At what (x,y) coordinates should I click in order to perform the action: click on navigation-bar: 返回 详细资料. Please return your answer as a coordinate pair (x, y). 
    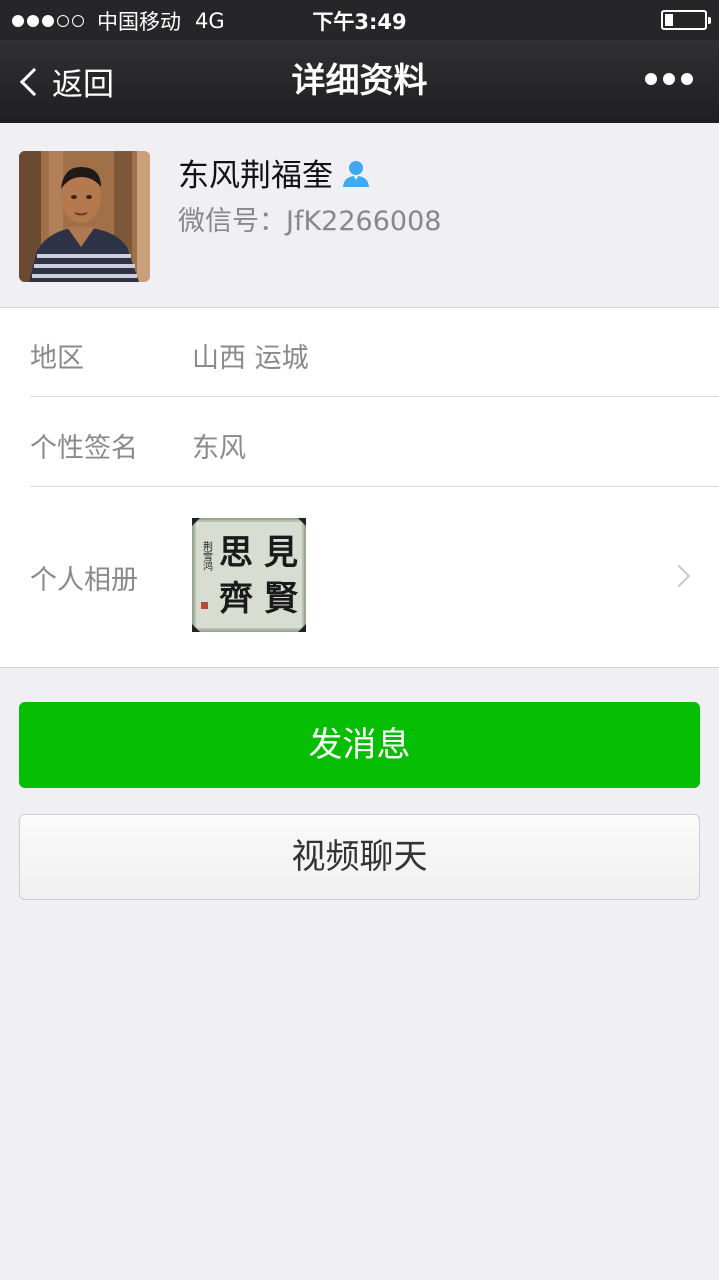
    Looking at the image, I should click on (359, 81).